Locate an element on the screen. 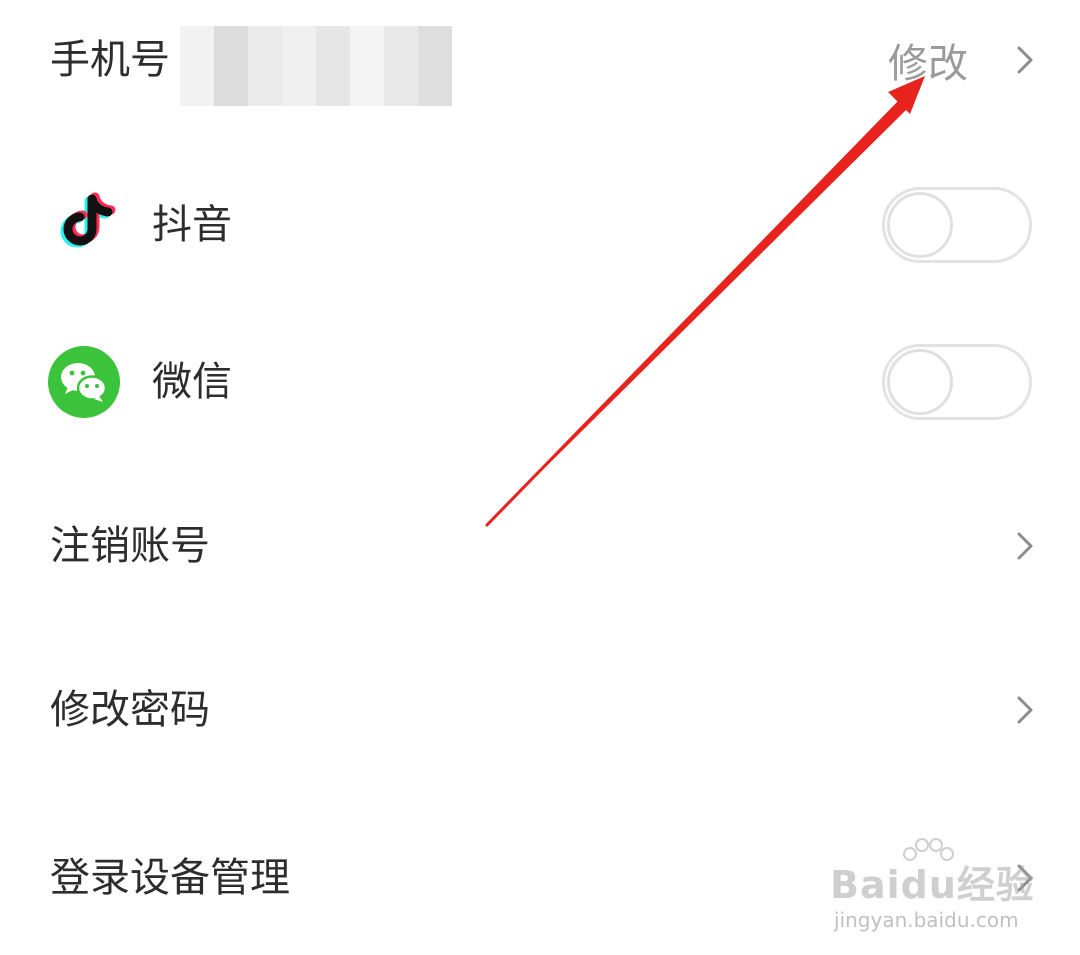 This screenshot has height=955, width=1080. watermark-url: jingyan.baidu.com is located at coordinates (926, 920).